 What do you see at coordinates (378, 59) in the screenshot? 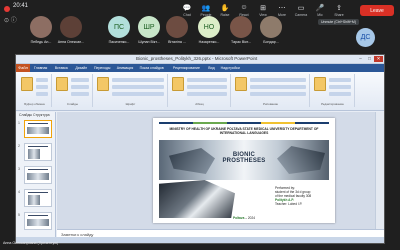
I see `close-button: ✕` at bounding box center [378, 59].